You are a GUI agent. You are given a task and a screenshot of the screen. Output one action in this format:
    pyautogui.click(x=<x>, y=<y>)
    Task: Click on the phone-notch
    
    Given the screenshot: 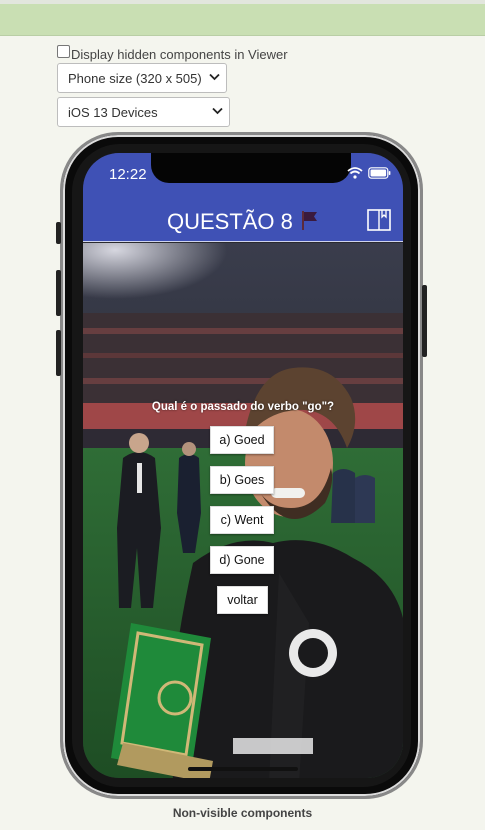 What is the action you would take?
    pyautogui.click(x=251, y=168)
    